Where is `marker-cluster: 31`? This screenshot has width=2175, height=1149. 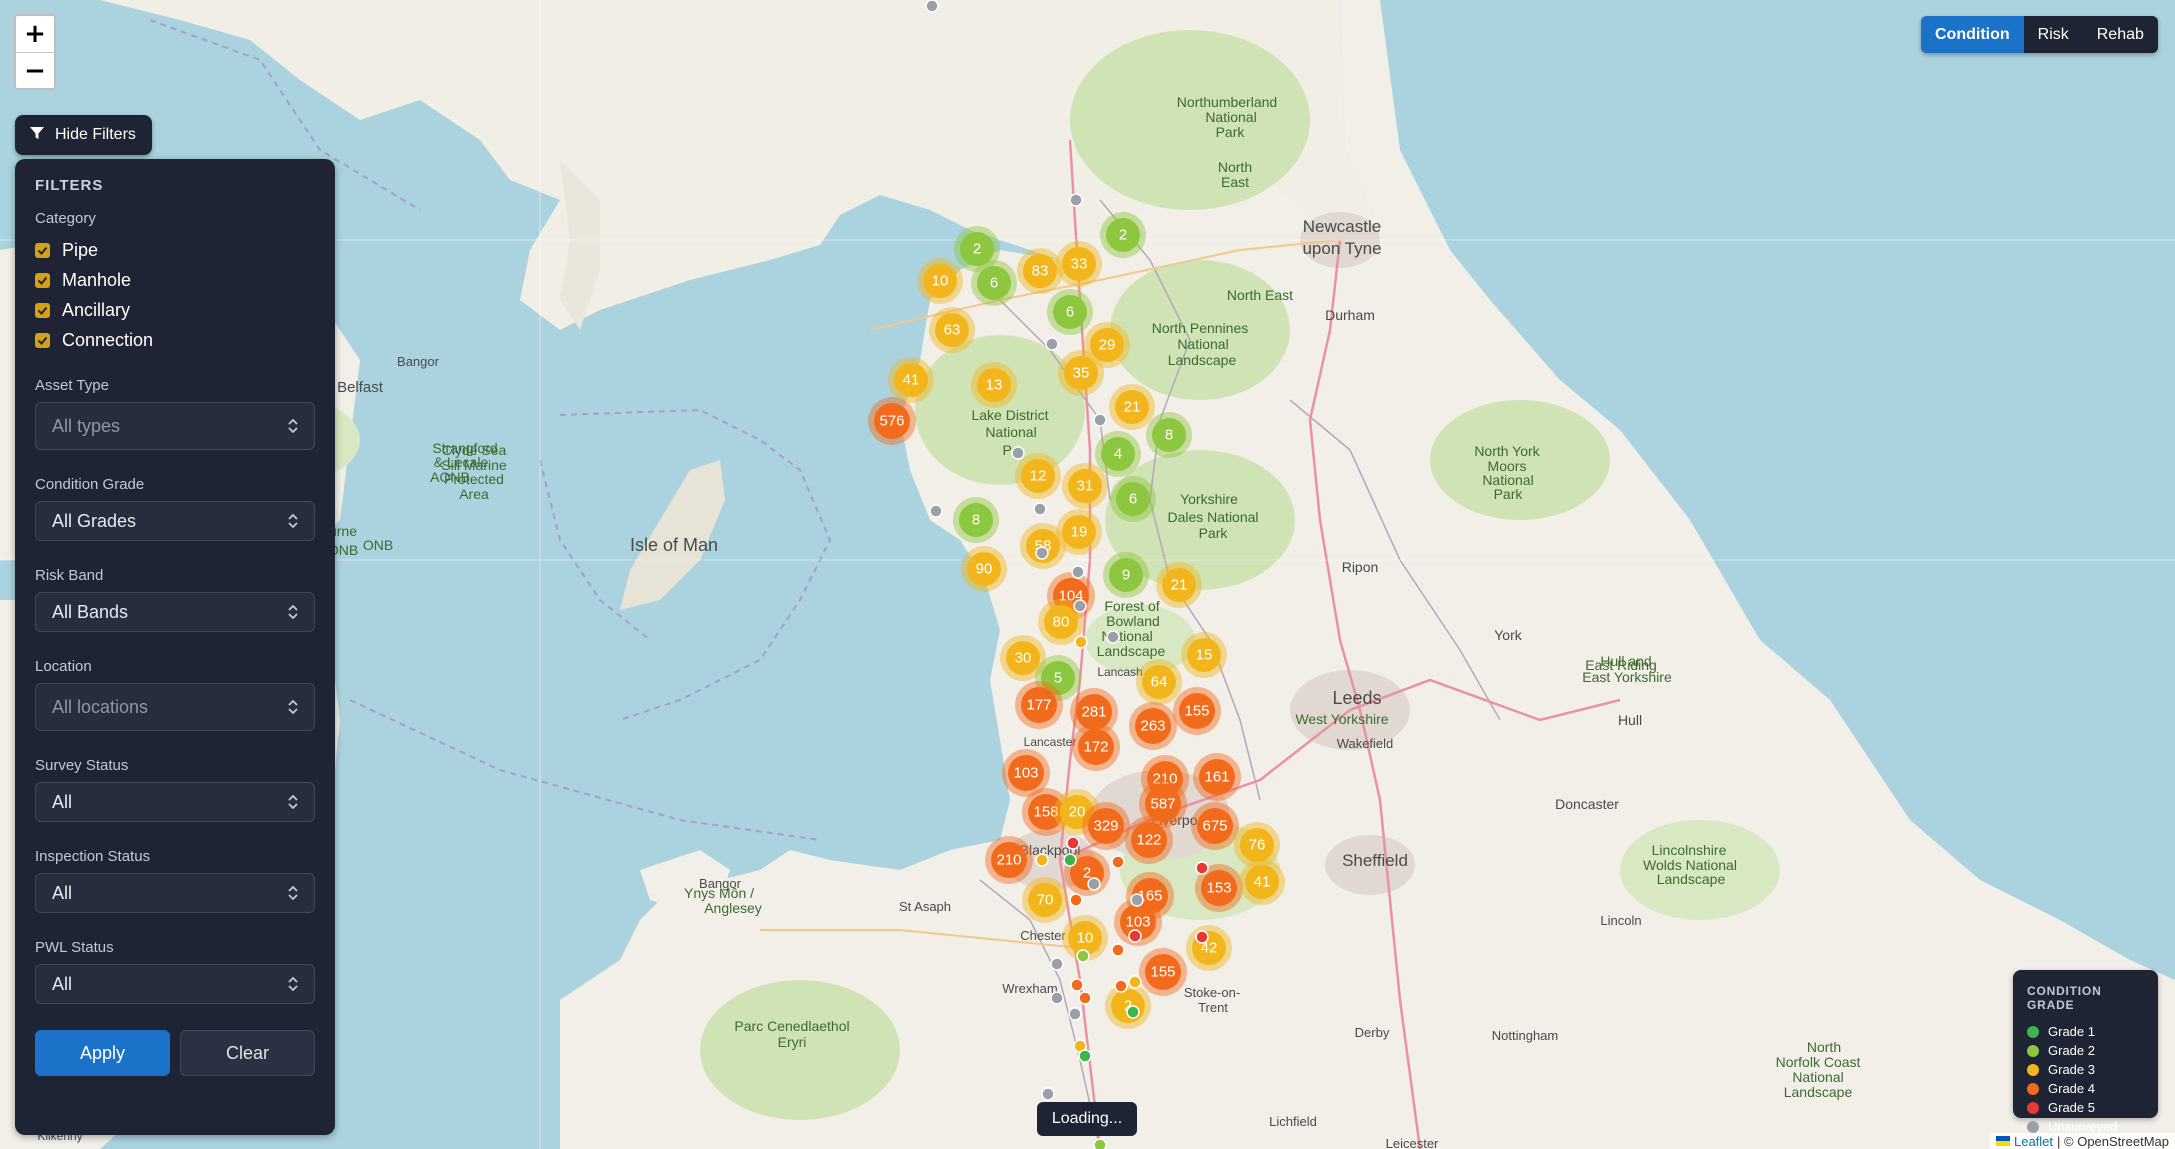 marker-cluster: 31 is located at coordinates (1085, 486).